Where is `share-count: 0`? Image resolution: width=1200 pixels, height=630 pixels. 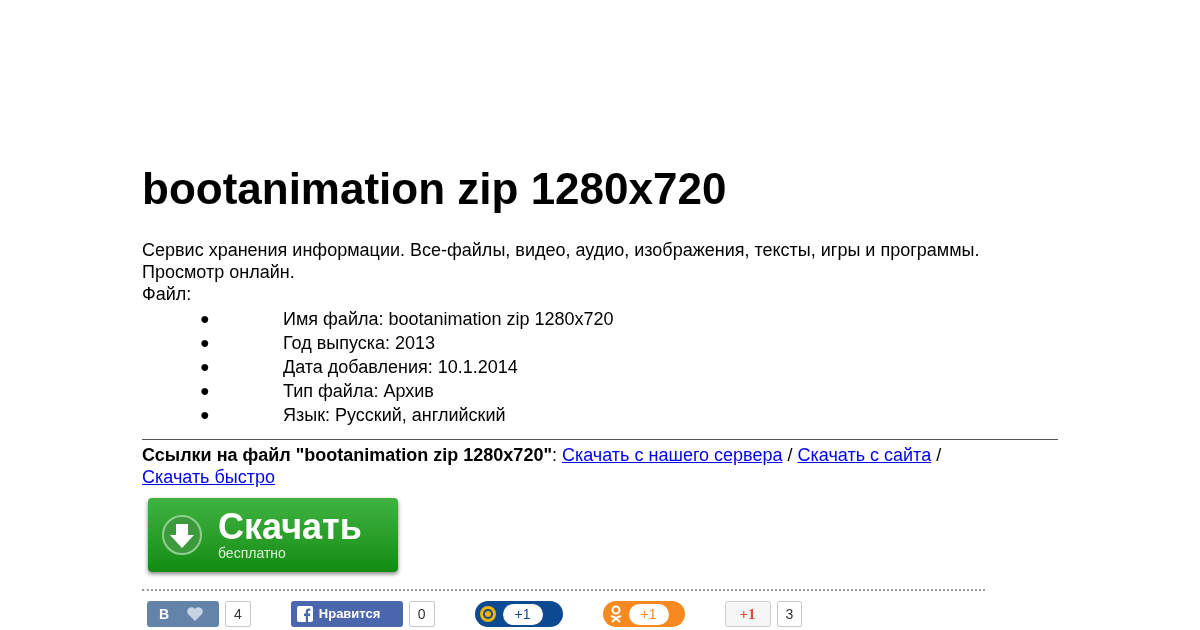
share-count: 0 is located at coordinates (421, 614).